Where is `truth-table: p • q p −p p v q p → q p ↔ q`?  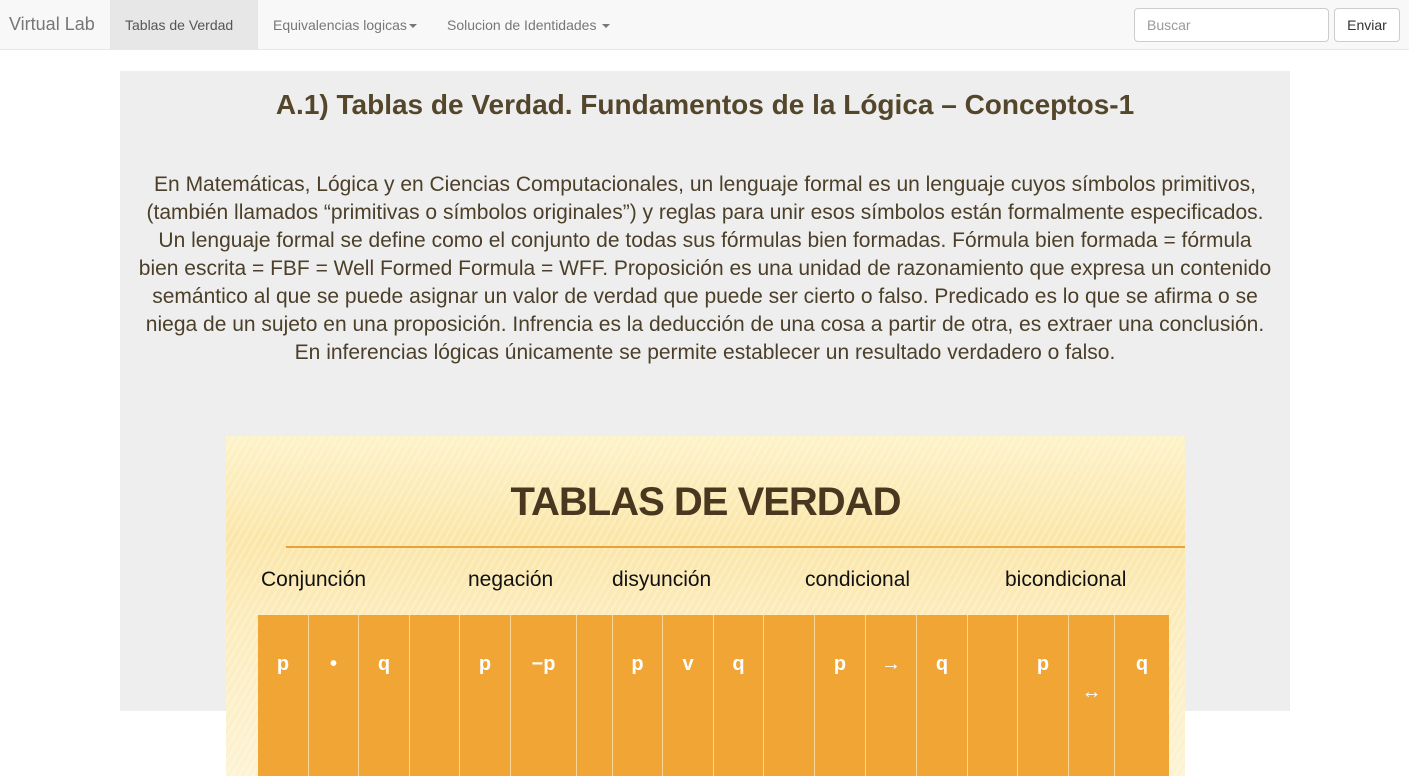 truth-table: p • q p −p p v q p → q p ↔ q is located at coordinates (713, 695).